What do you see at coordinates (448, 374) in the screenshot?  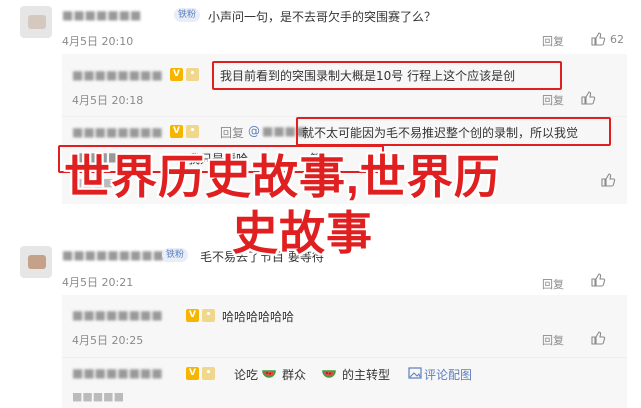 I see `image-link: 评论配图` at bounding box center [448, 374].